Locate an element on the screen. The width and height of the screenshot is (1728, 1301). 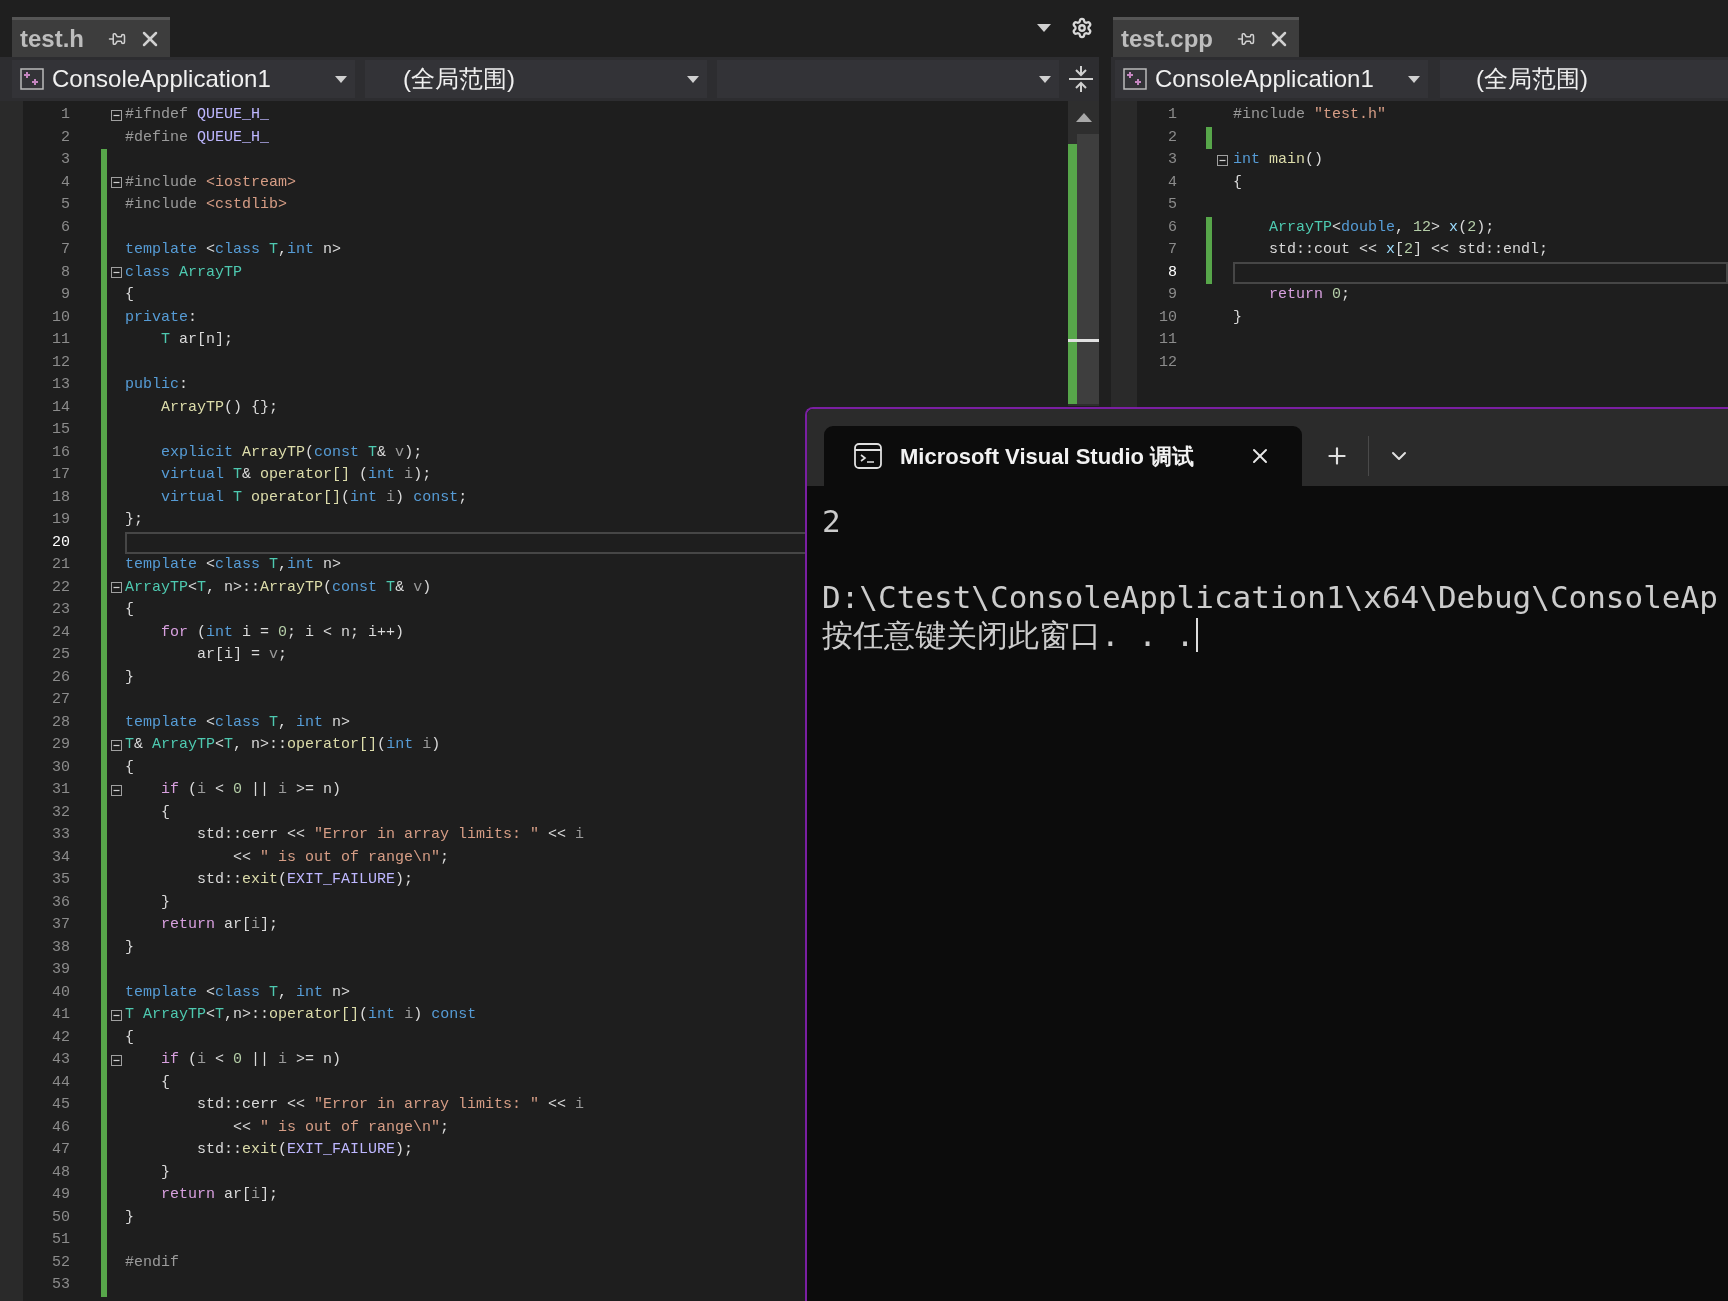
line-number: 21 is located at coordinates (61, 565).